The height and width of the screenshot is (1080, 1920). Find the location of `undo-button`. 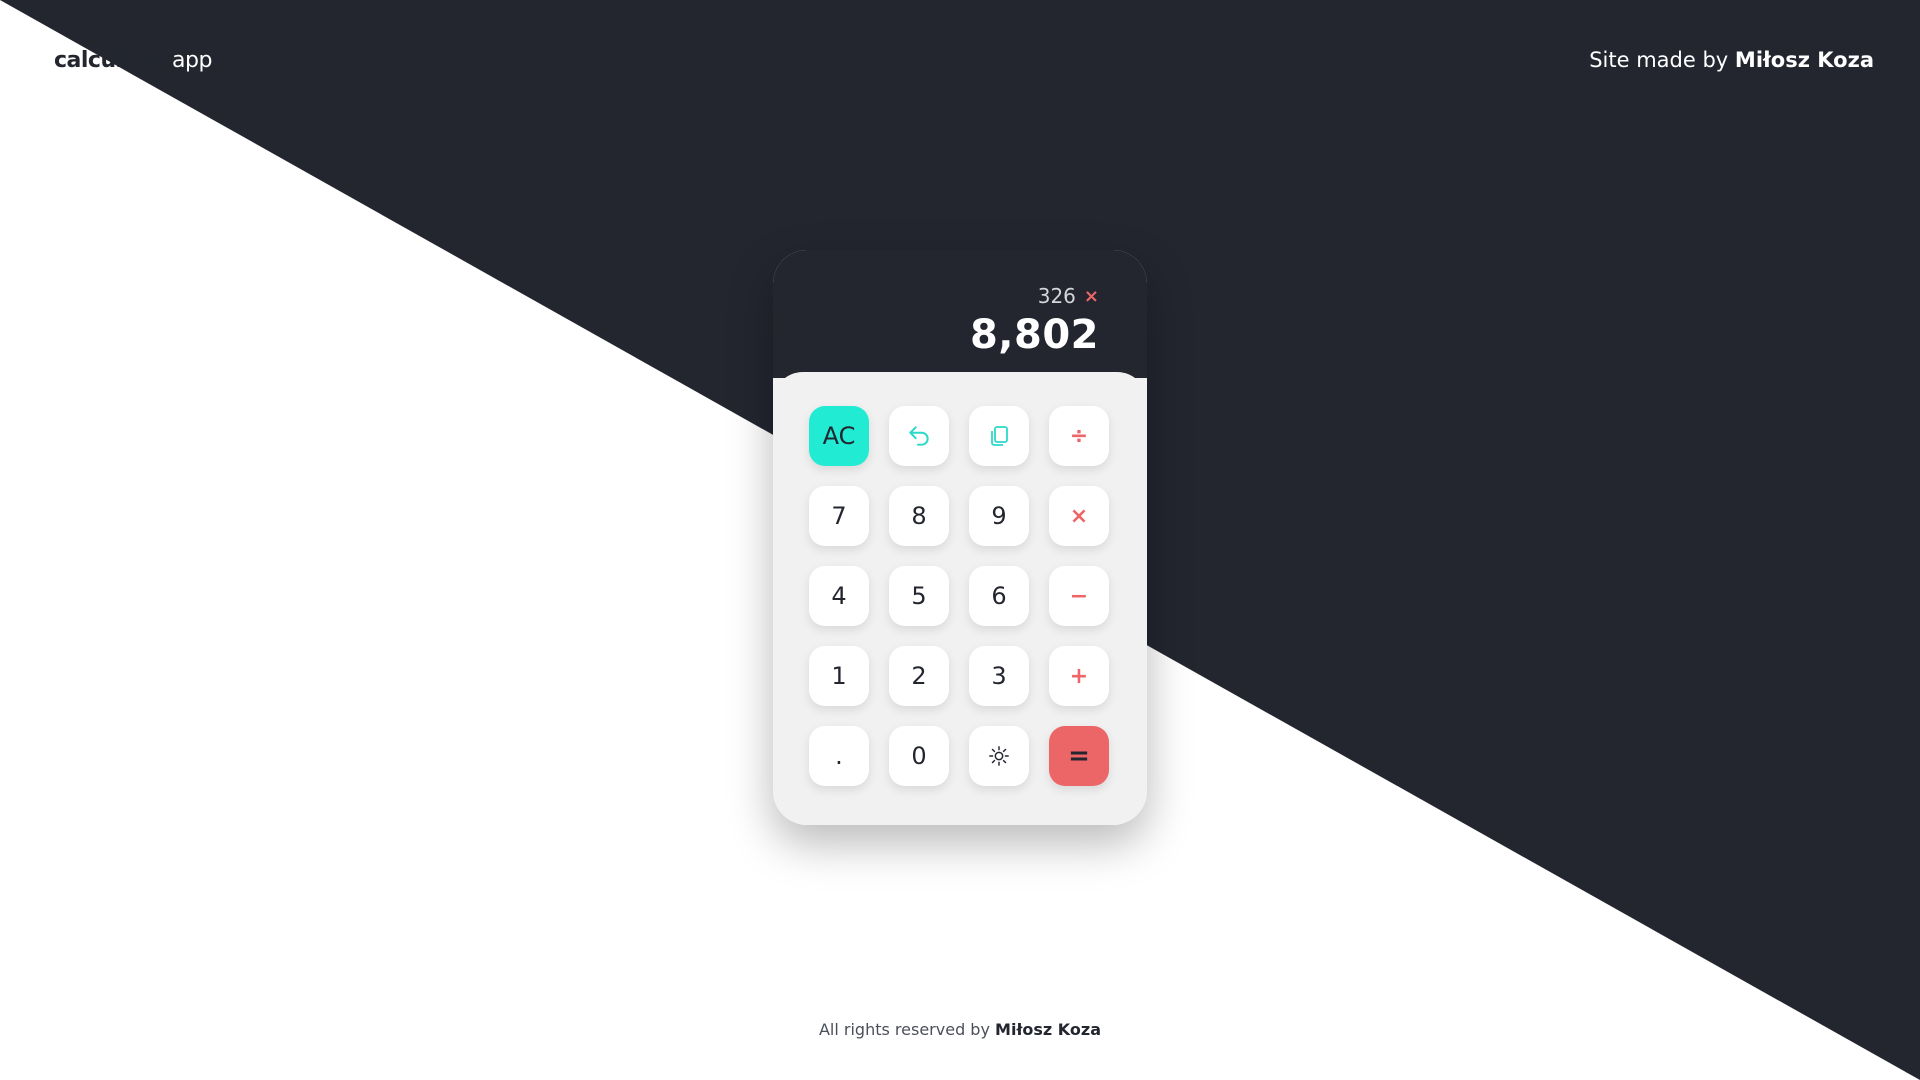

undo-button is located at coordinates (919, 436).